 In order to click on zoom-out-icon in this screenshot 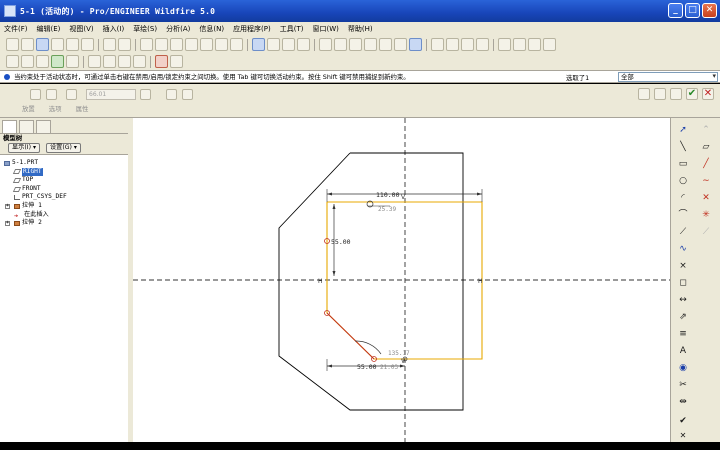, I will do `click(340, 44)`.